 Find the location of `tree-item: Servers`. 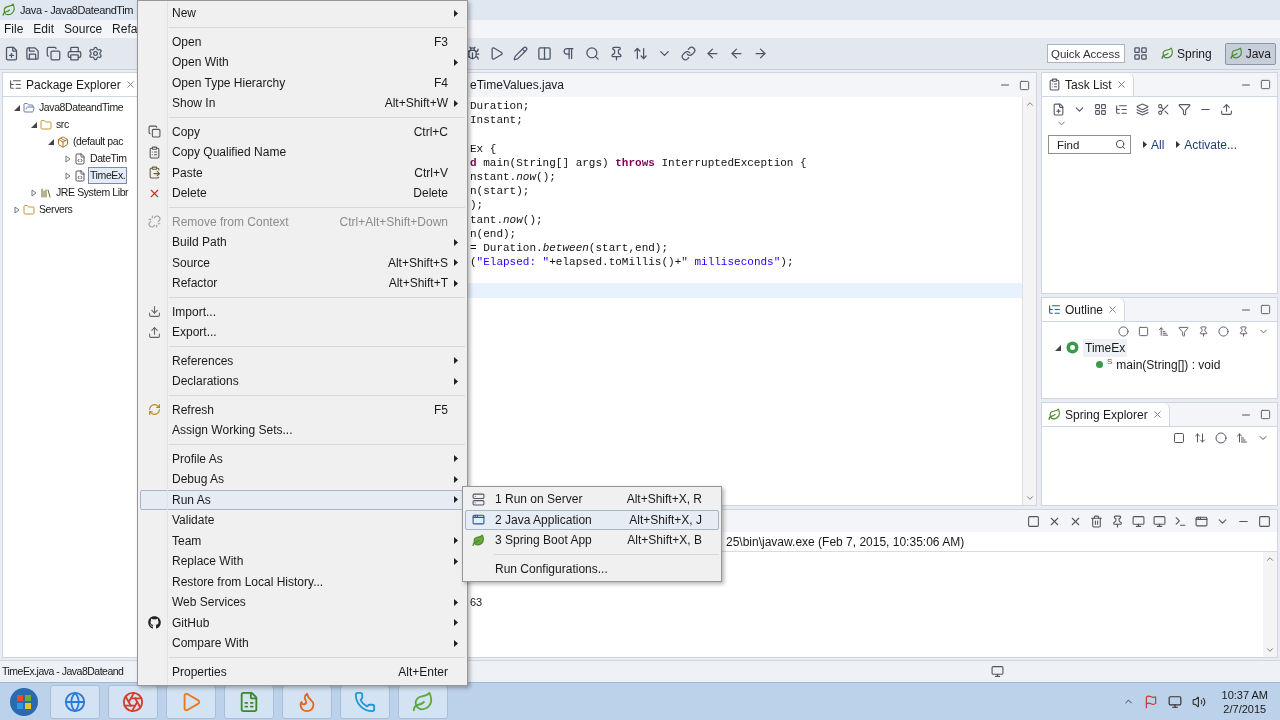

tree-item: Servers is located at coordinates (56, 209).